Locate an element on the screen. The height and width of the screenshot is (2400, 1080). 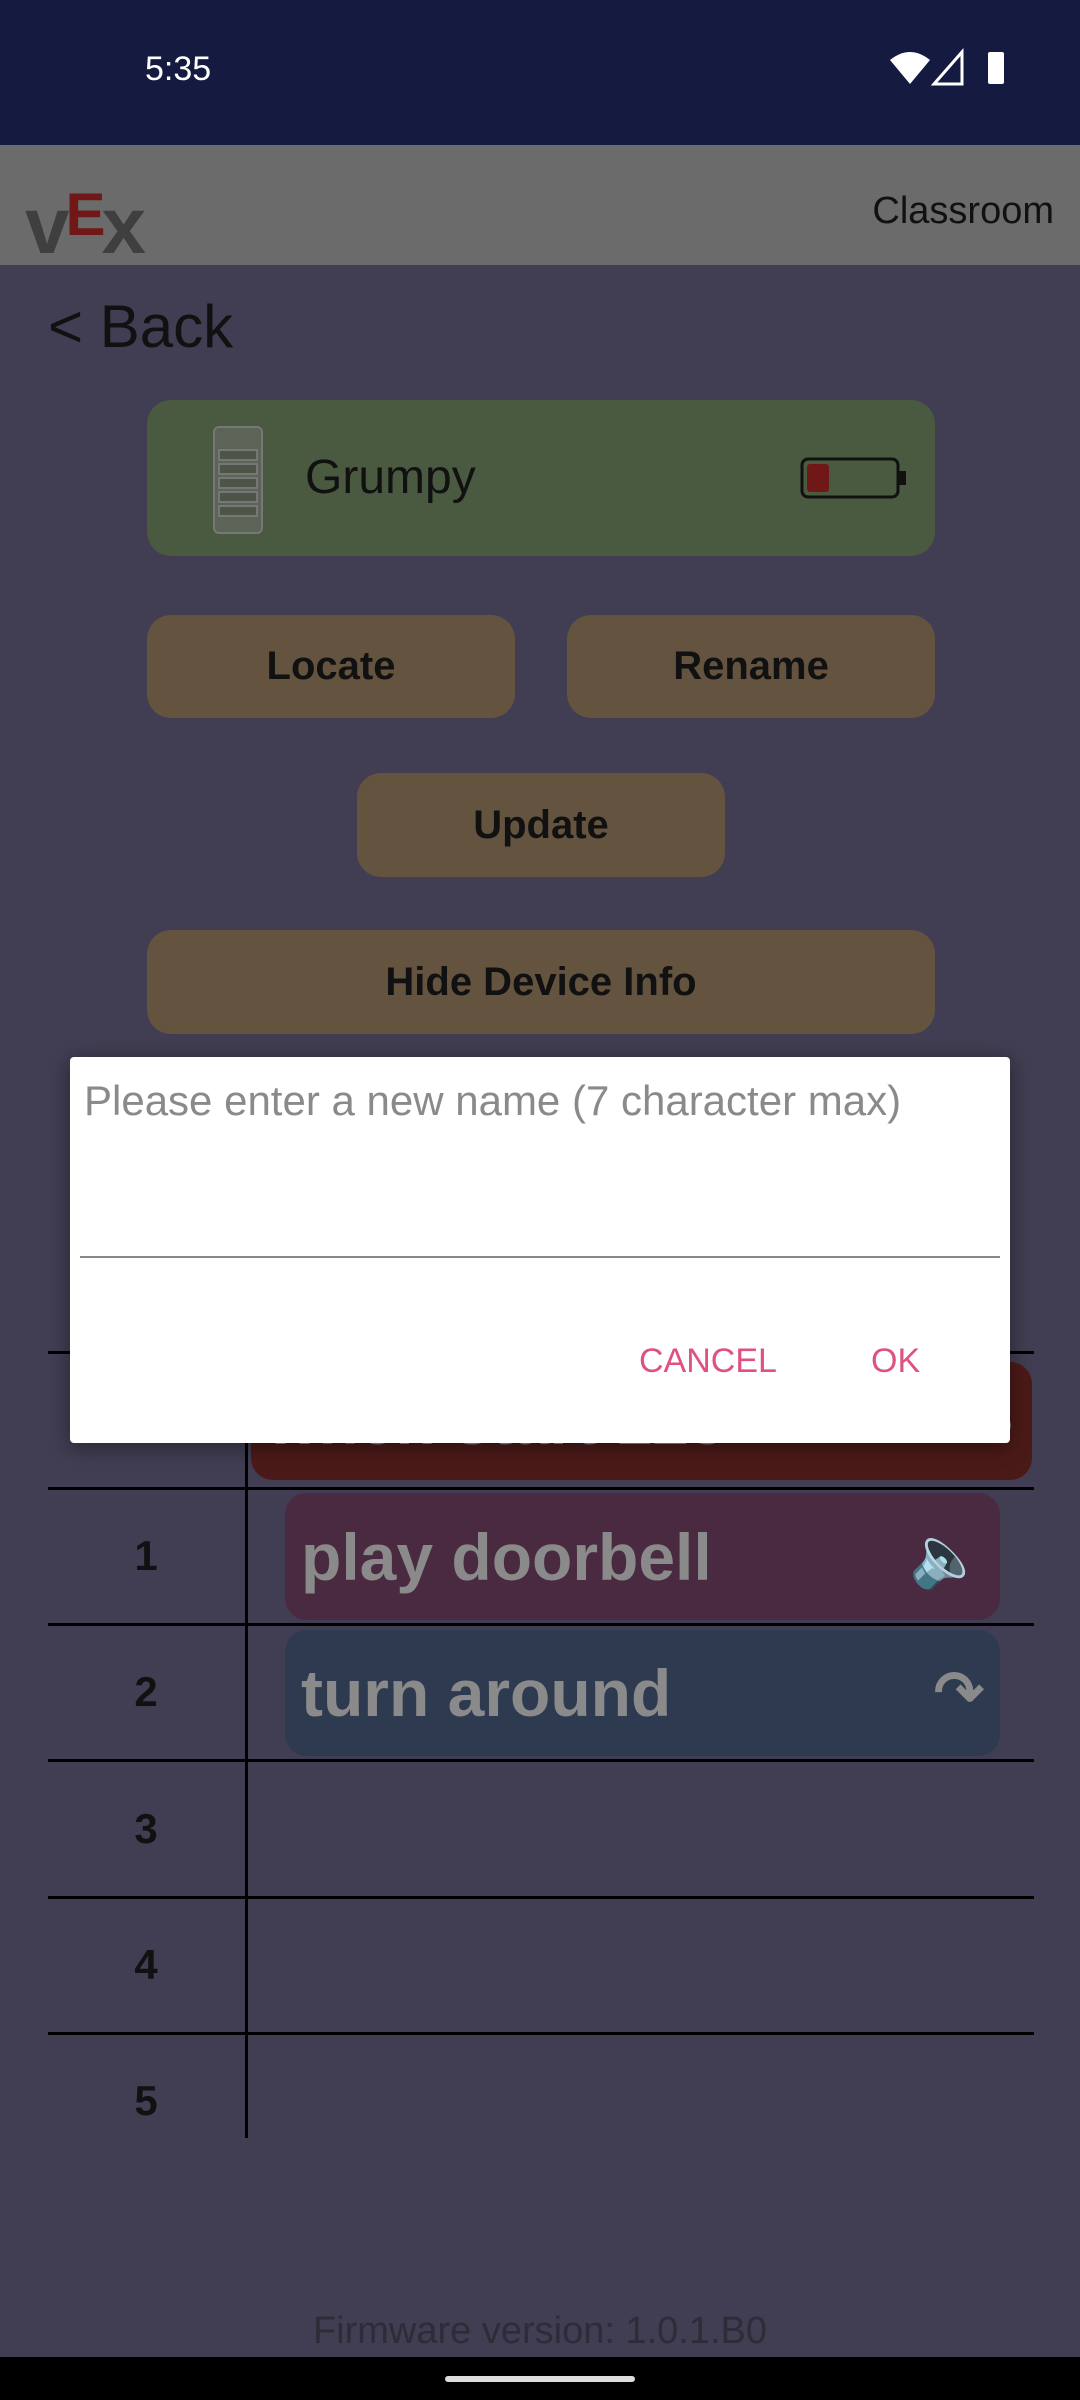
turn-around-icon: ↷ is located at coordinates (958, 1692).